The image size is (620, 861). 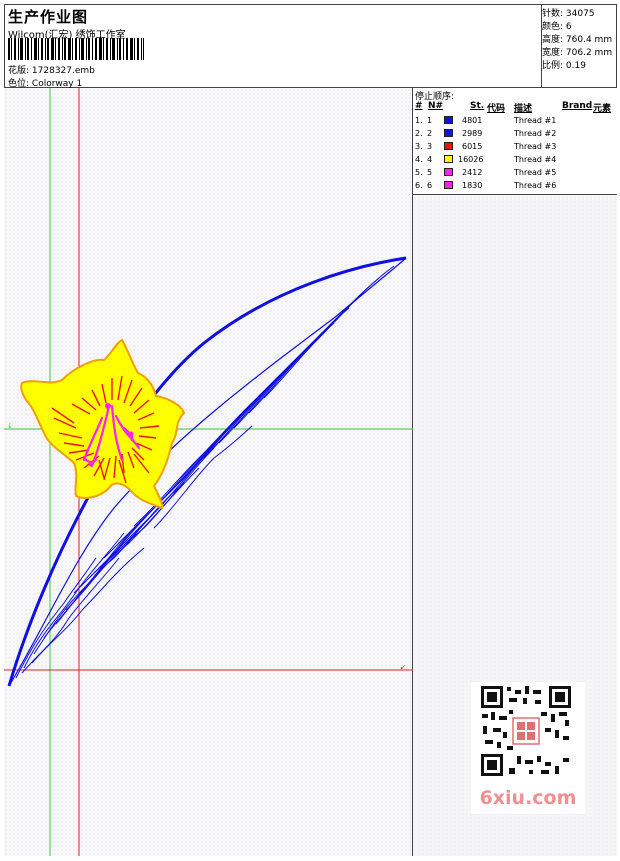 What do you see at coordinates (577, 106) in the screenshot?
I see `col-header-brand: Brand` at bounding box center [577, 106].